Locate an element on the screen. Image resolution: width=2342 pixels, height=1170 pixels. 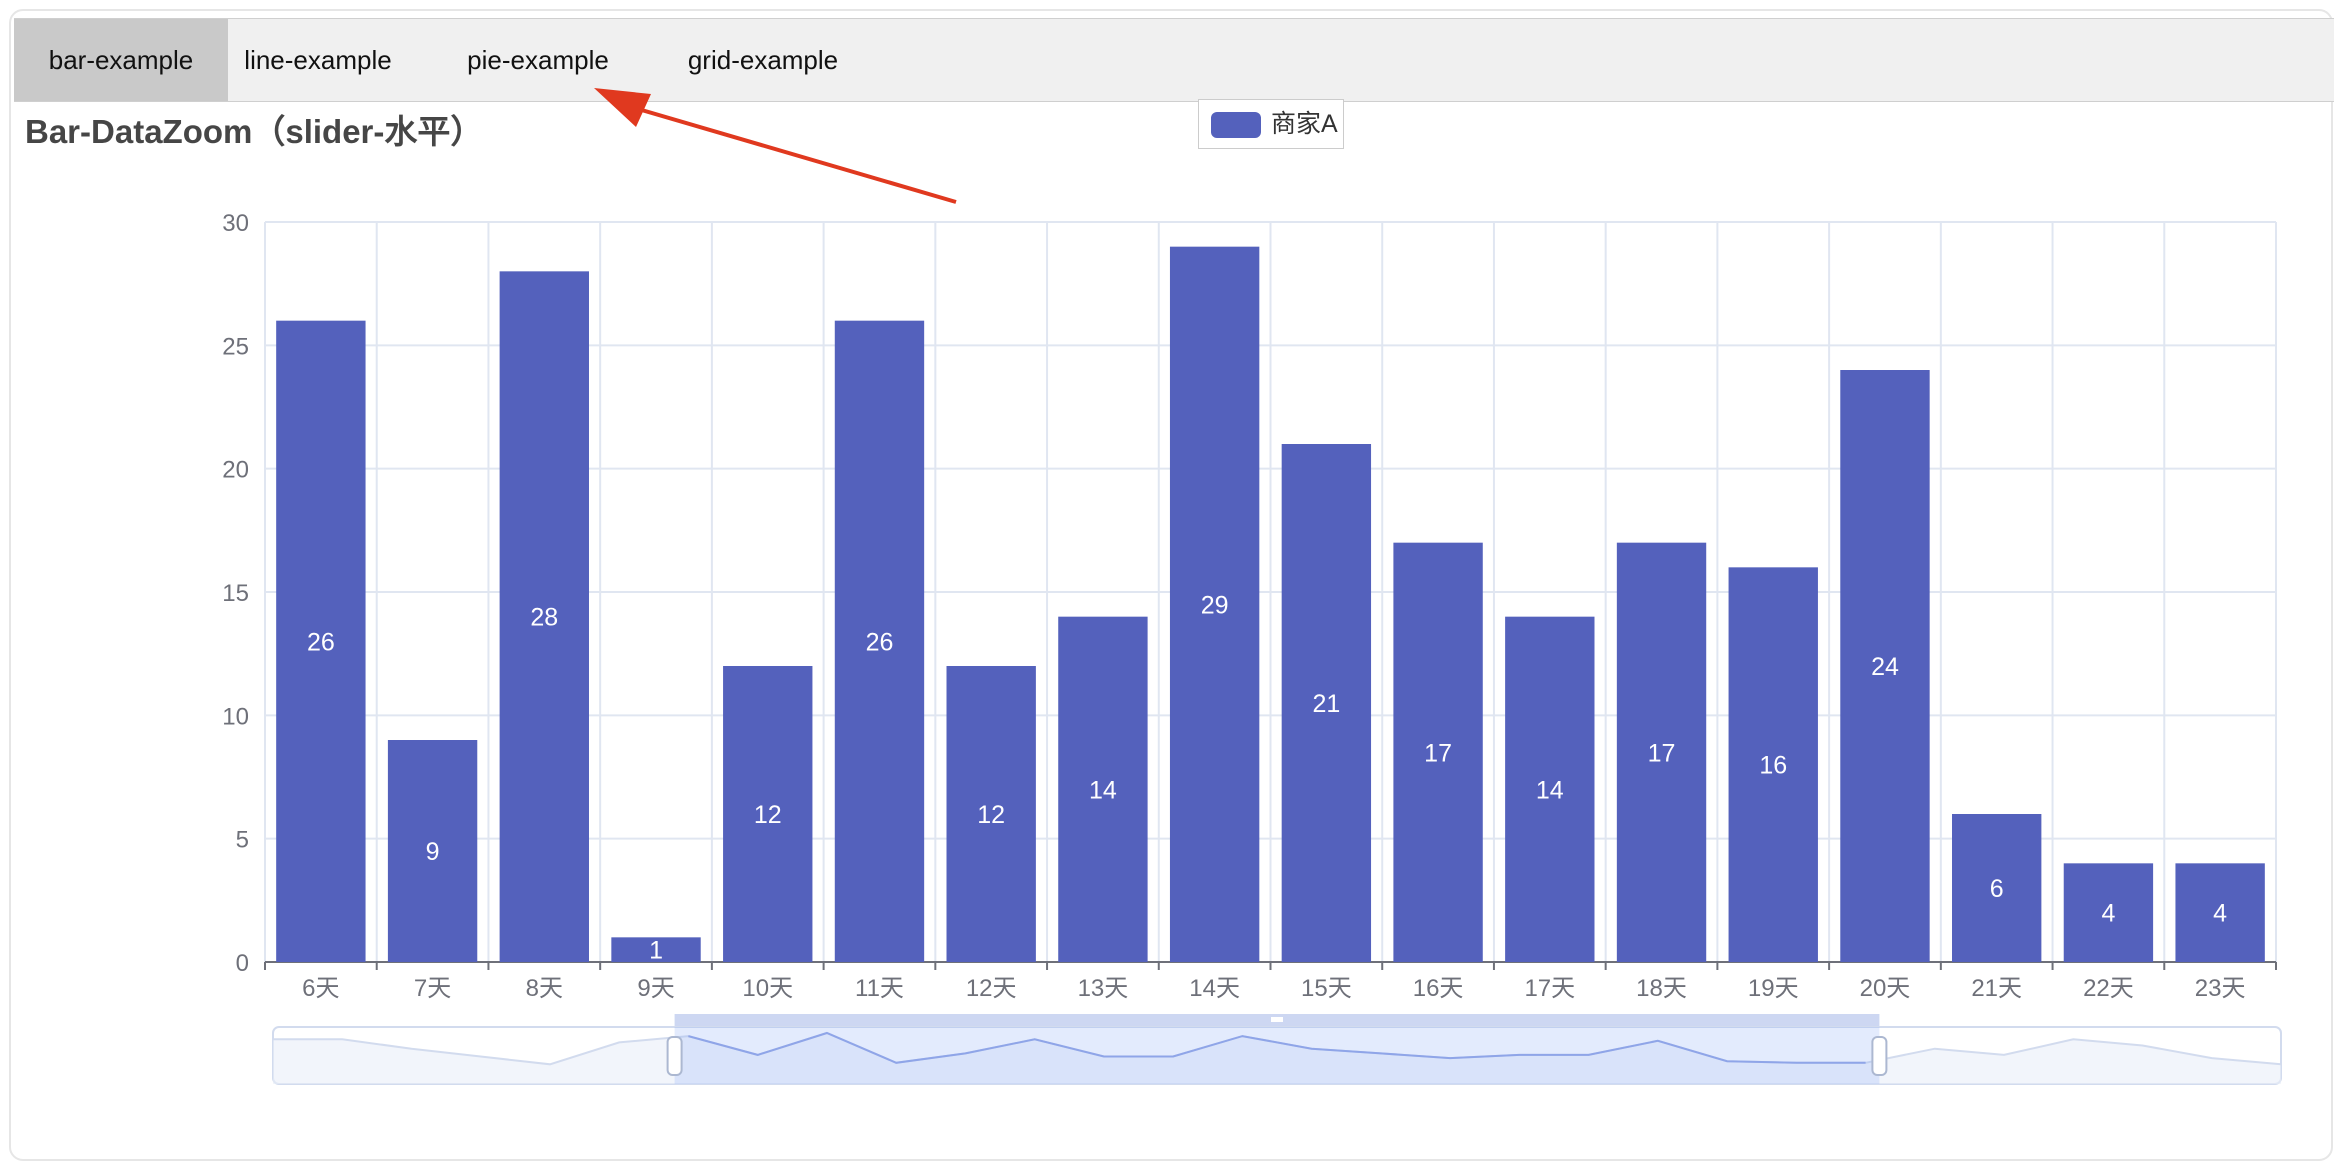
annotation-arrow is located at coordinates (775, 146).